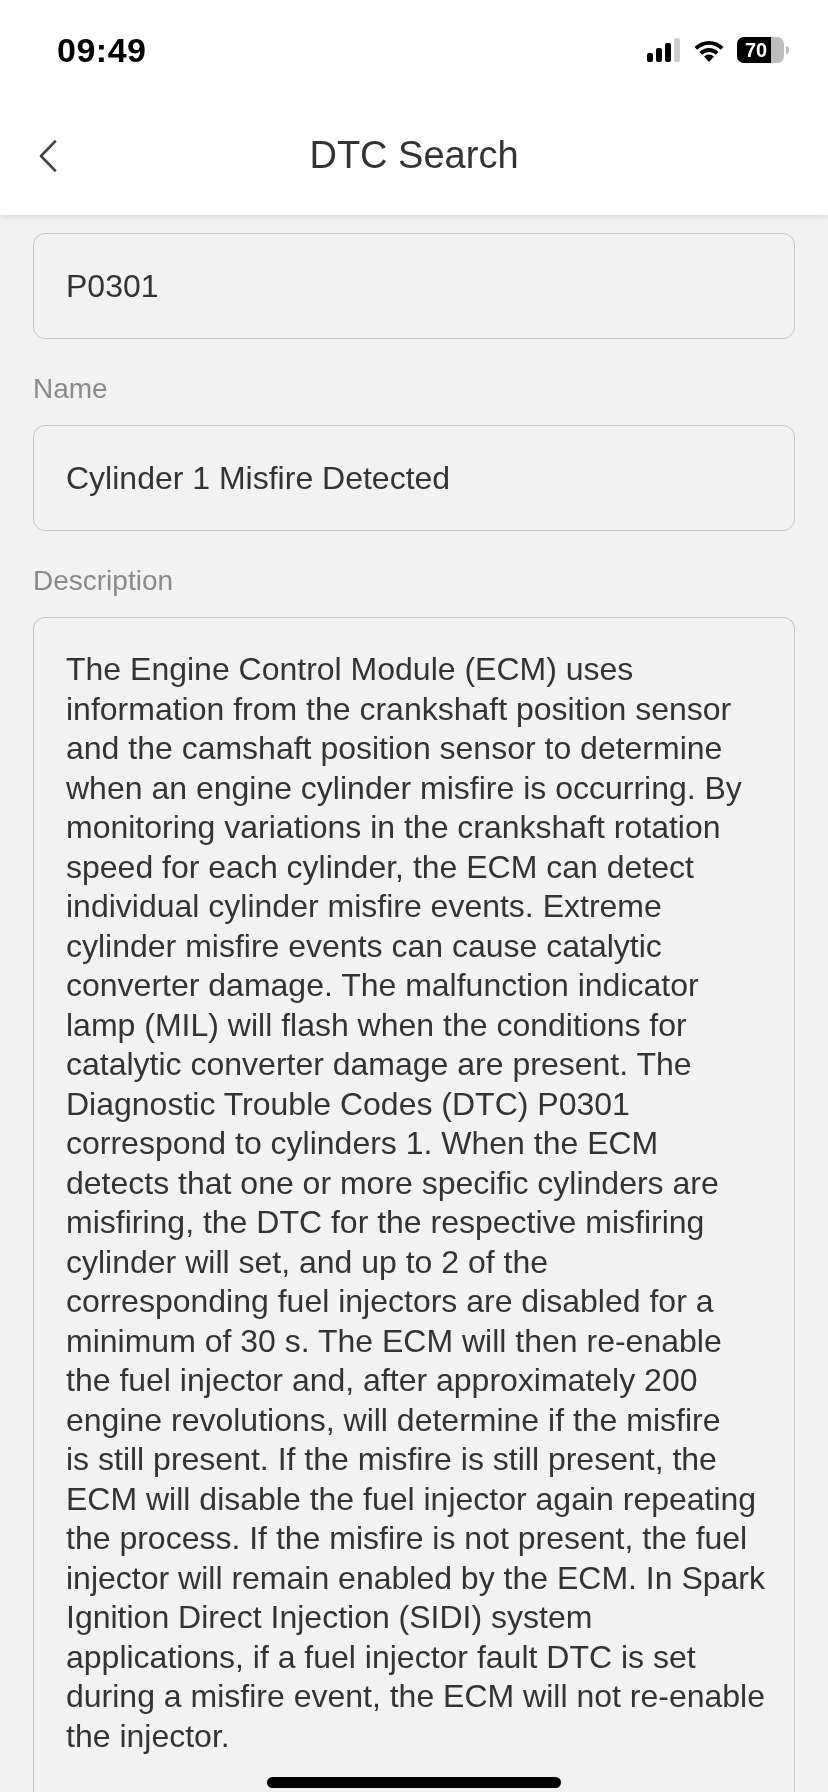  Describe the element at coordinates (414, 286) in the screenshot. I see `code-field: P0301` at that location.